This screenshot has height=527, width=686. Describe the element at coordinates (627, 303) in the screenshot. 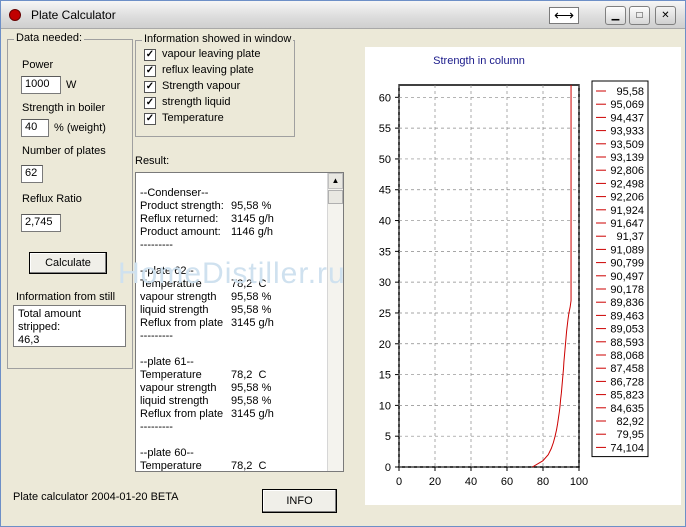

I see `legend-value: 89,836` at that location.